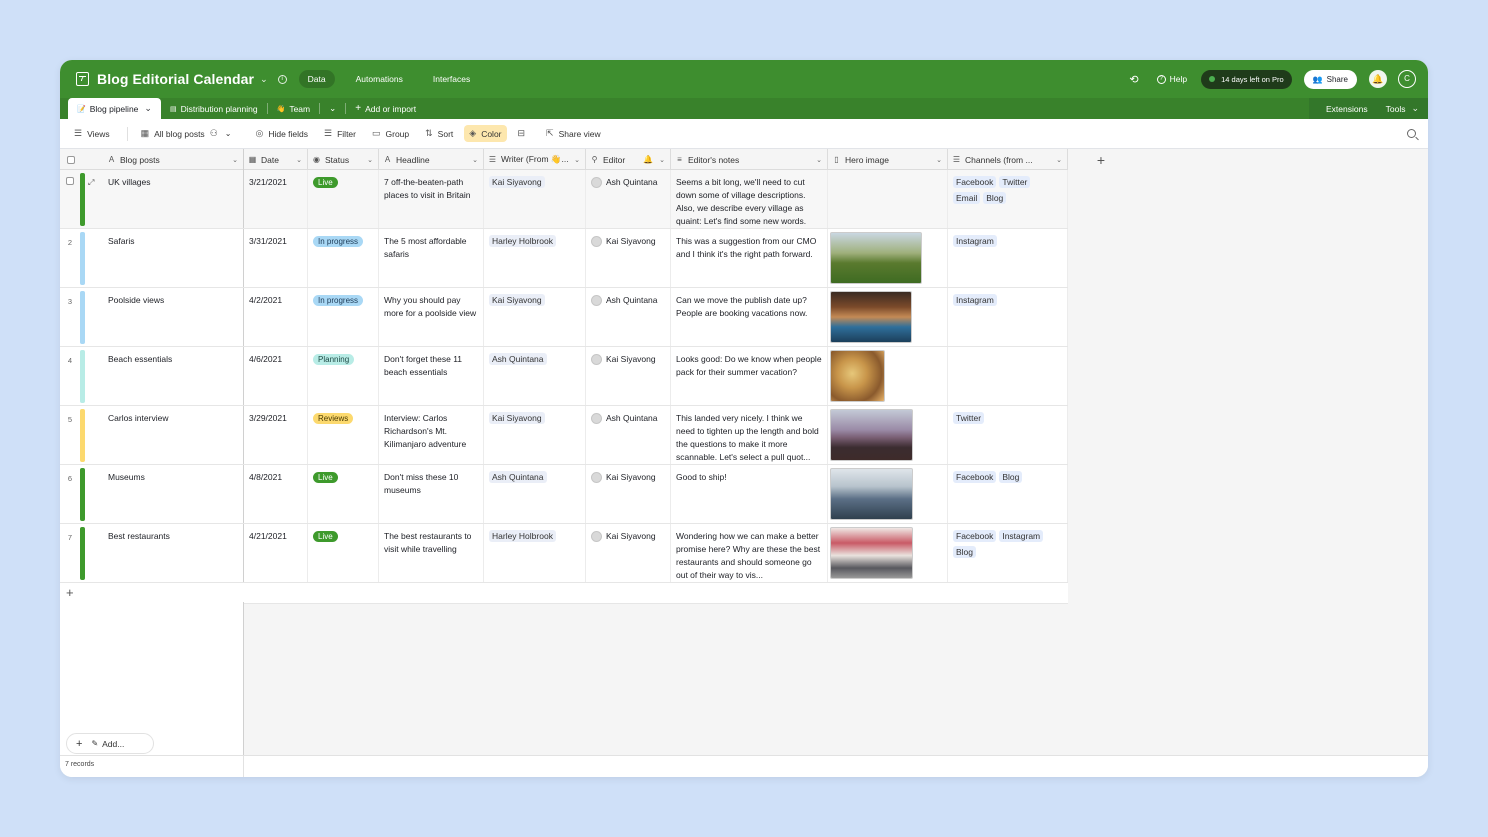 The height and width of the screenshot is (837, 1488). Describe the element at coordinates (1008, 494) in the screenshot. I see `cell-channels: Facebook Blog` at that location.